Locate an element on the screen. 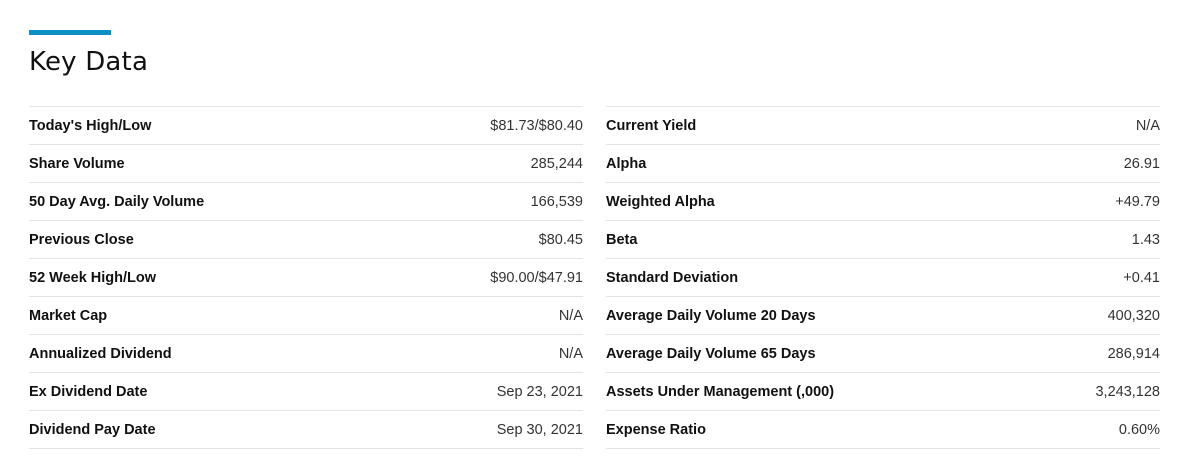 The height and width of the screenshot is (475, 1200). row-value: Sep 23, 2021 is located at coordinates (539, 391).